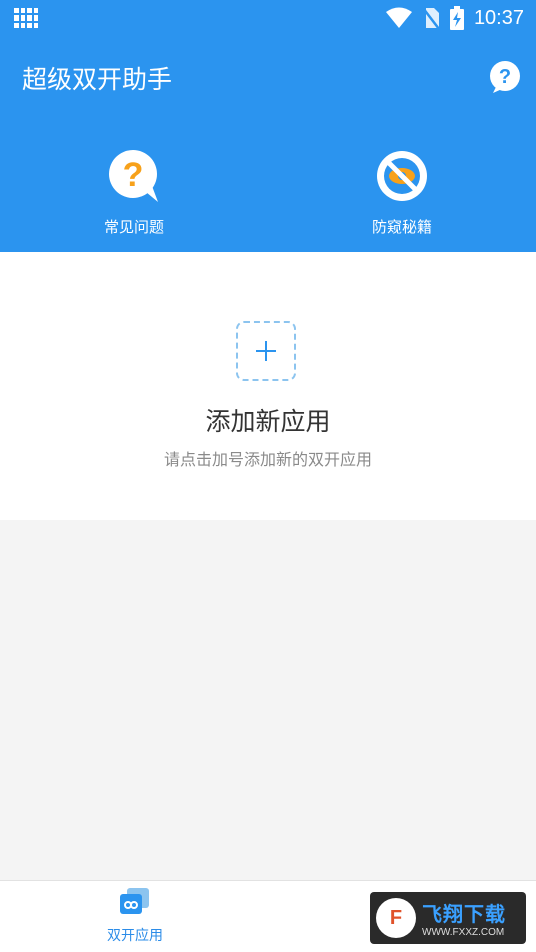  I want to click on faq-button: ? 常见问题, so click(134, 192).